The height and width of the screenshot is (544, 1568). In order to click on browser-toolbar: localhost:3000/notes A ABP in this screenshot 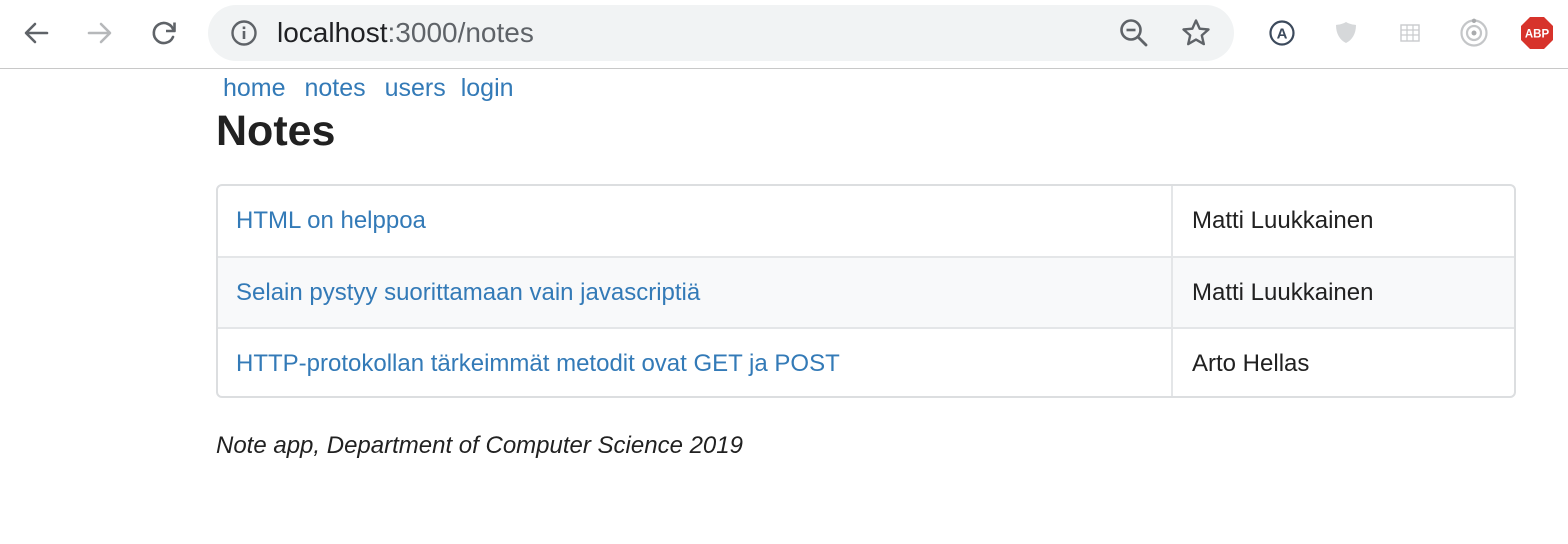, I will do `click(784, 34)`.